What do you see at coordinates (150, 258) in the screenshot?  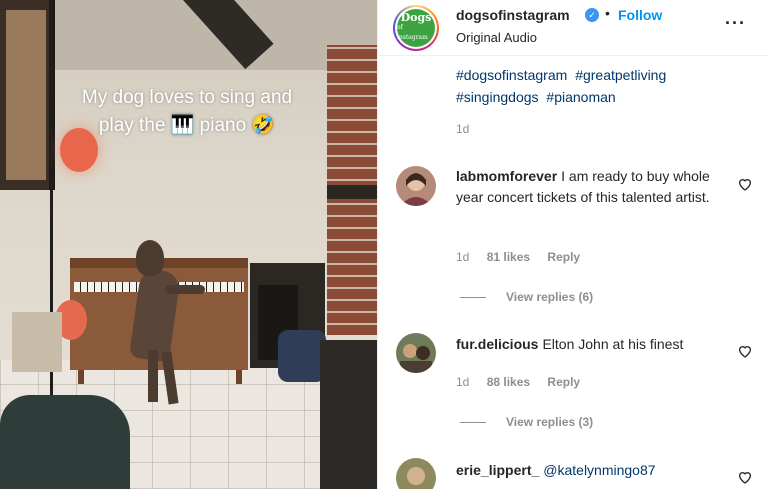 I see `dog-head` at bounding box center [150, 258].